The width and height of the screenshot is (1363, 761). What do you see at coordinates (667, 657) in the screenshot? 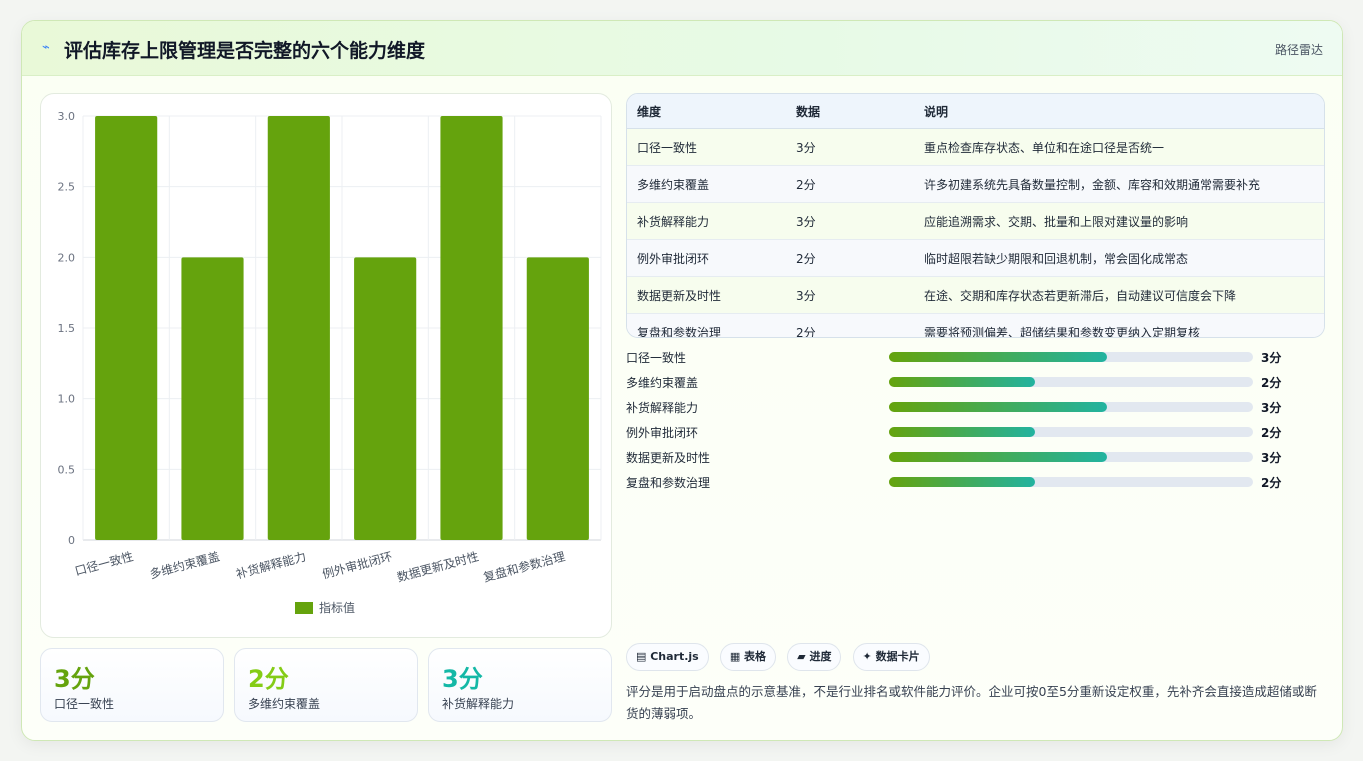
I see `chip-chartjs: ▤ Chart.js` at bounding box center [667, 657].